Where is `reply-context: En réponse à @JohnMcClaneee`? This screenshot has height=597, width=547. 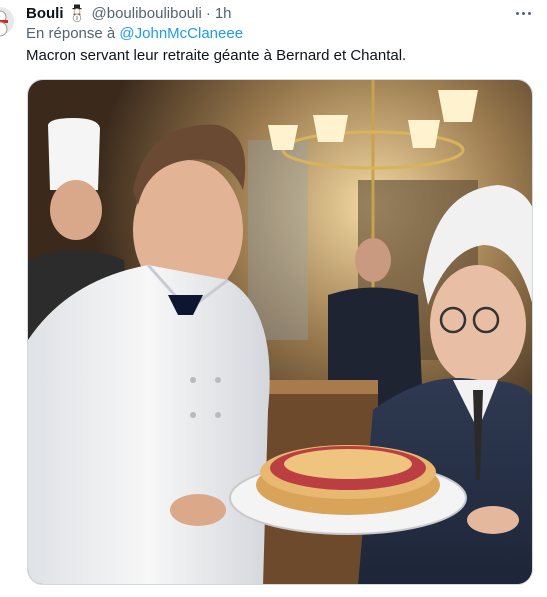 reply-context: En réponse à @JohnMcClaneee is located at coordinates (134, 33).